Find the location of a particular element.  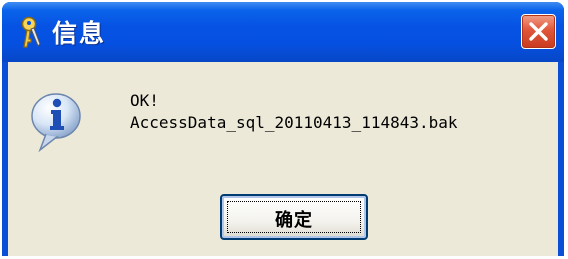

ok-button-label: 确定 is located at coordinates (294, 220).